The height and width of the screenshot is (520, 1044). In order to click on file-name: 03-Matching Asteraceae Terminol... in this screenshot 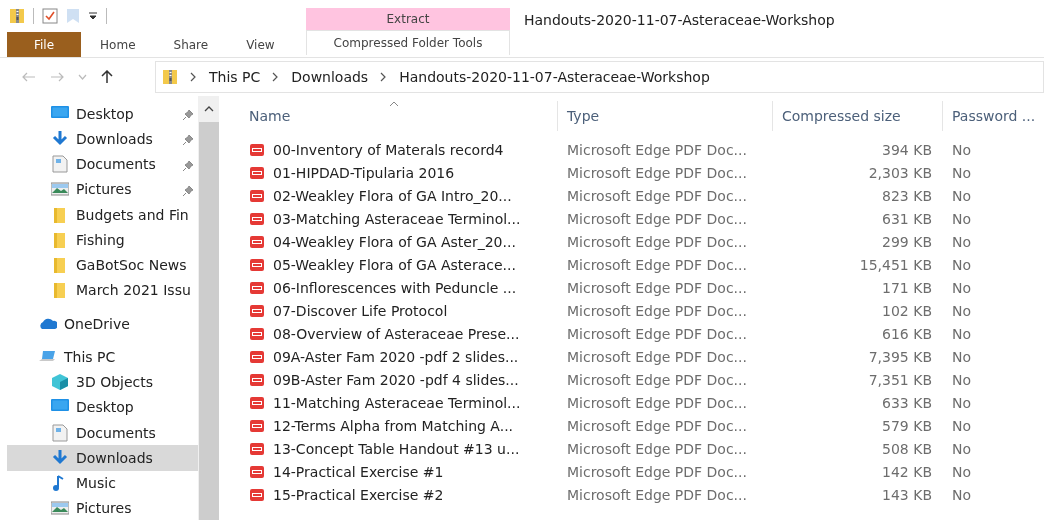, I will do `click(397, 218)`.